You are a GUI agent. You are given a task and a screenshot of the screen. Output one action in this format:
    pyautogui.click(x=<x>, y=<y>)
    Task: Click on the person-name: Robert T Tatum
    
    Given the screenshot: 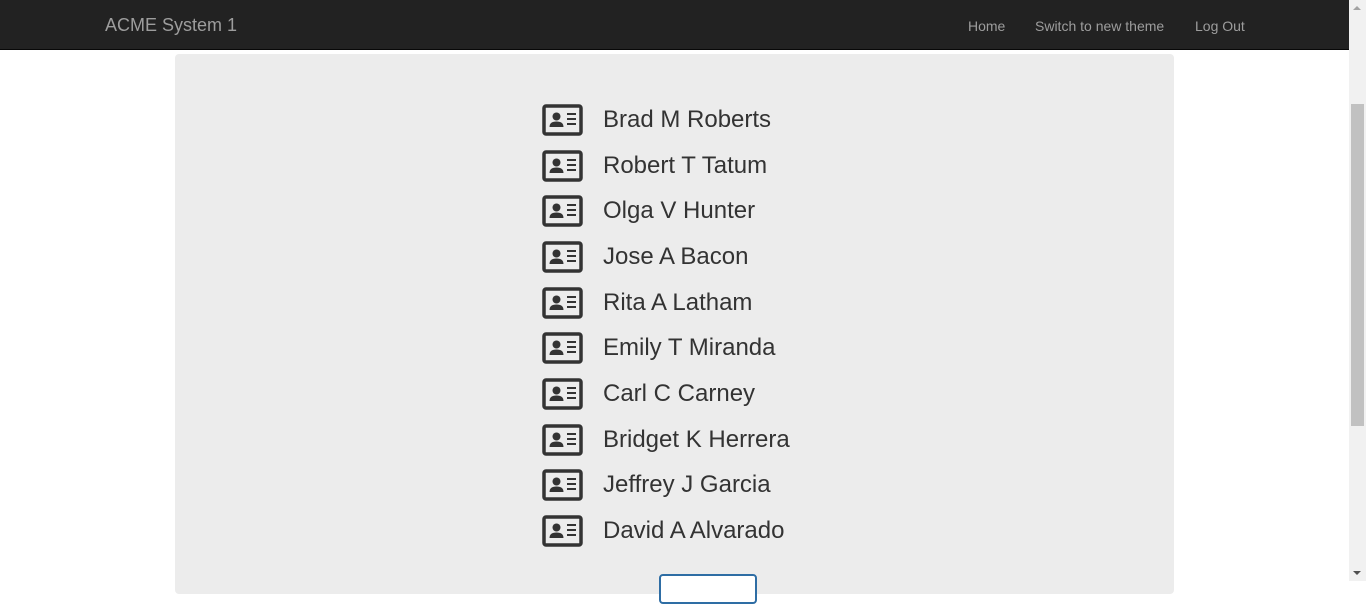 What is the action you would take?
    pyautogui.click(x=685, y=165)
    